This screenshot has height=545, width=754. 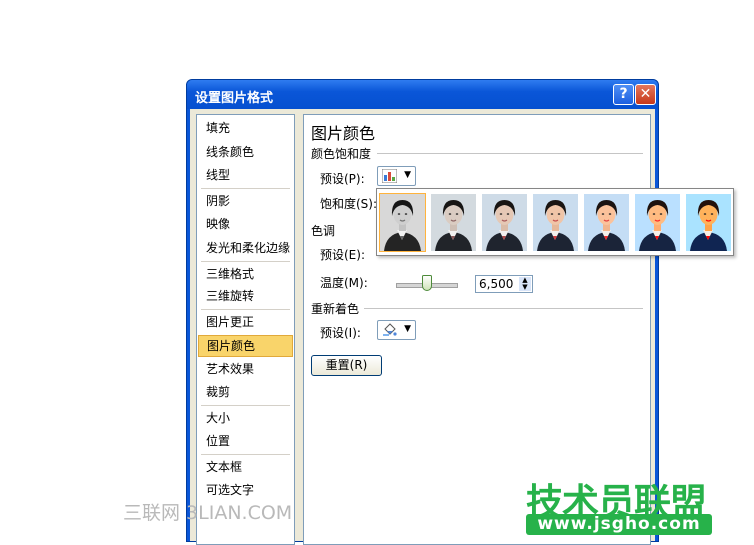 What do you see at coordinates (496, 284) in the screenshot?
I see `temperature-value: 6,500` at bounding box center [496, 284].